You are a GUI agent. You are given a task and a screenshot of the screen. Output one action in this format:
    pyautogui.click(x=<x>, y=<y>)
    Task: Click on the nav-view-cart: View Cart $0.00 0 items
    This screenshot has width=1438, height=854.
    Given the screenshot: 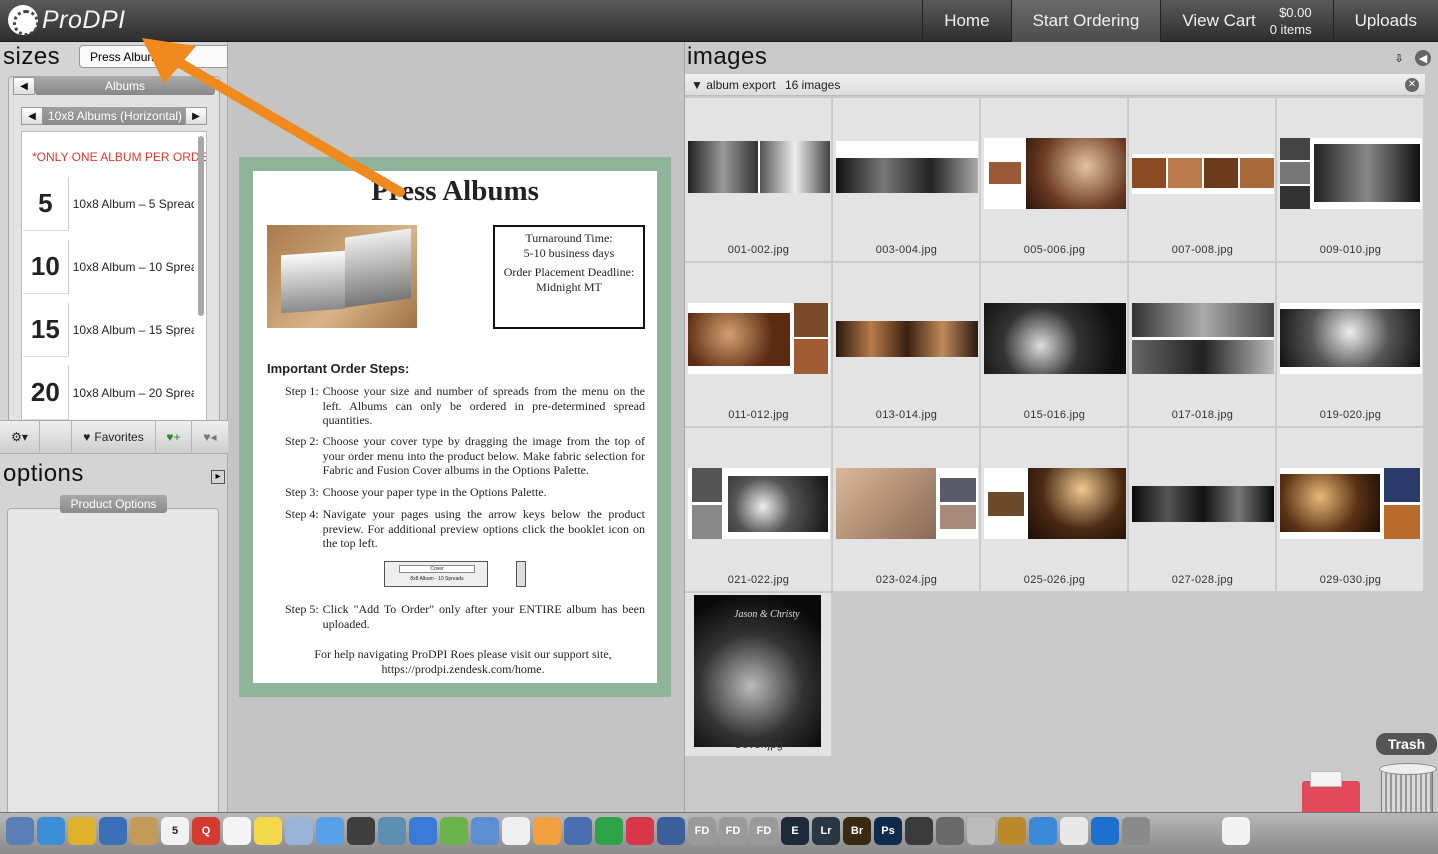 What is the action you would take?
    pyautogui.click(x=1246, y=21)
    